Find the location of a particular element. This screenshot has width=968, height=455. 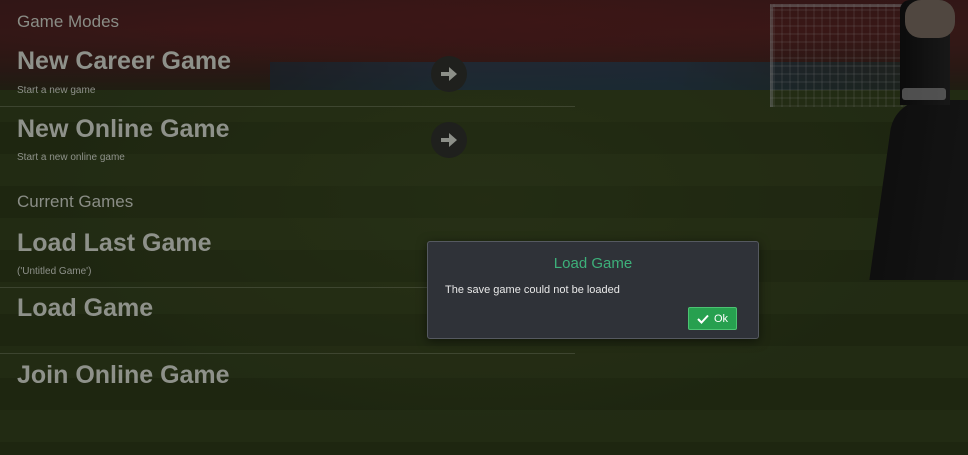

menu-item-title: Load Last Game is located at coordinates (114, 243).